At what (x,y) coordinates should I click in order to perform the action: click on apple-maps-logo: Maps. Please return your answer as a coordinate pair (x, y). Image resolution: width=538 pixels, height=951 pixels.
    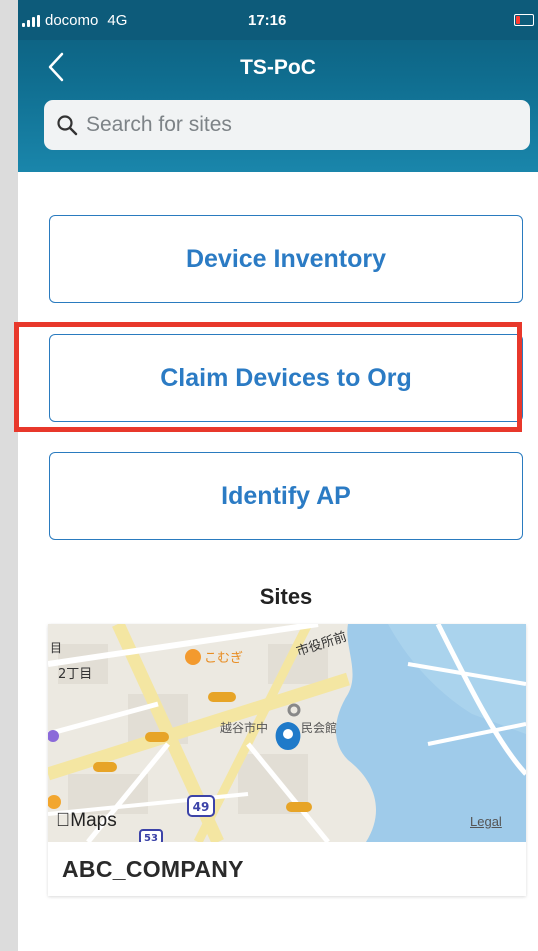
    Looking at the image, I should click on (86, 821).